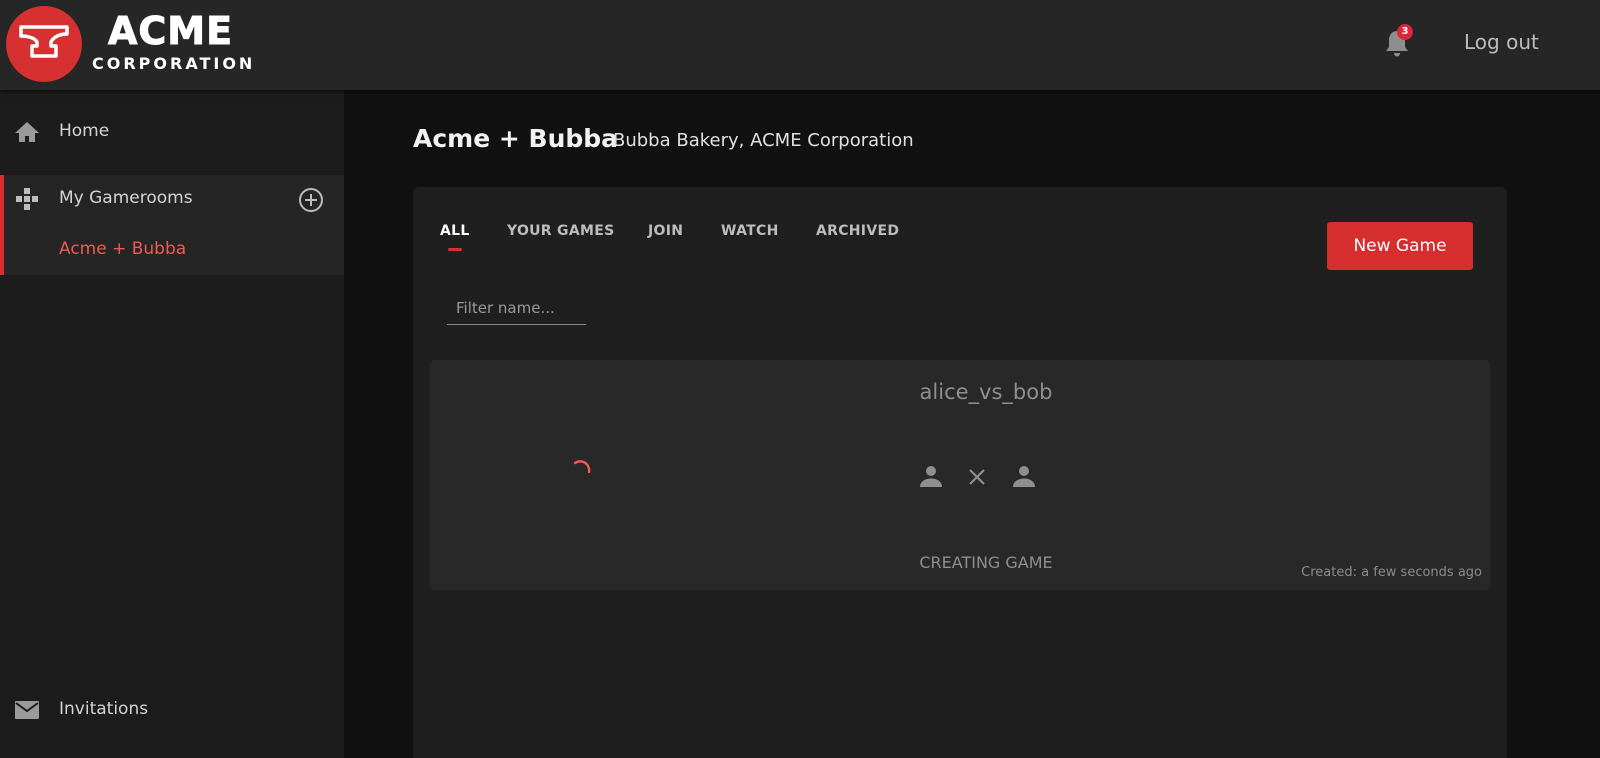 The image size is (1600, 758). What do you see at coordinates (311, 200) in the screenshot?
I see `plus-circle-icon` at bounding box center [311, 200].